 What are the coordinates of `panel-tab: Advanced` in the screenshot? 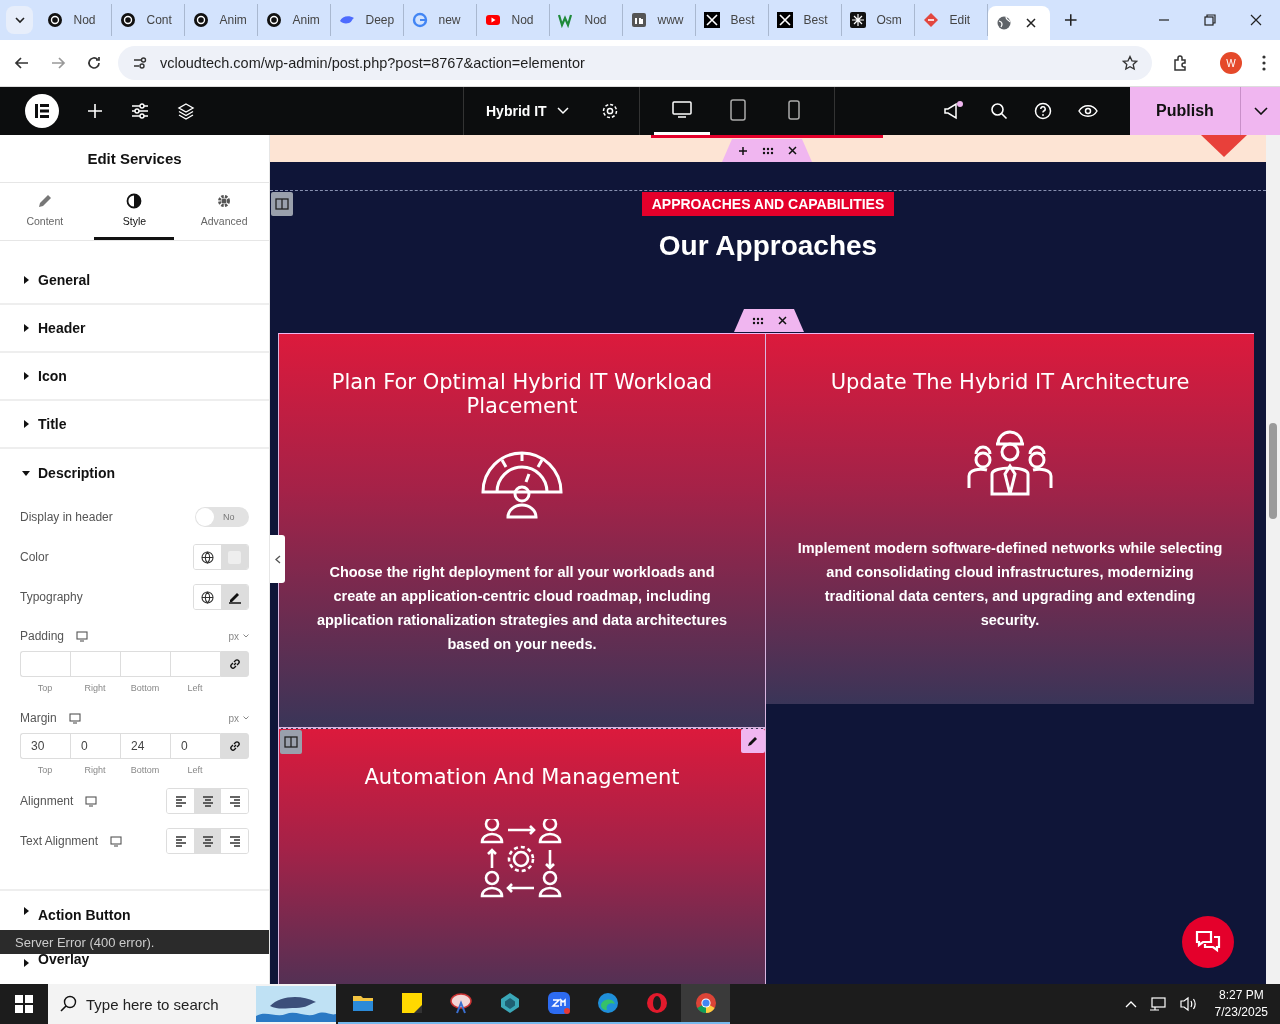 It's located at (224, 211).